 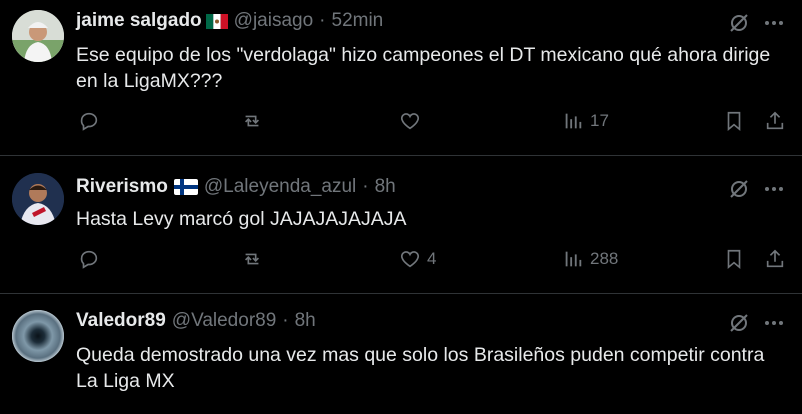 I want to click on view-count: 288, so click(x=604, y=258).